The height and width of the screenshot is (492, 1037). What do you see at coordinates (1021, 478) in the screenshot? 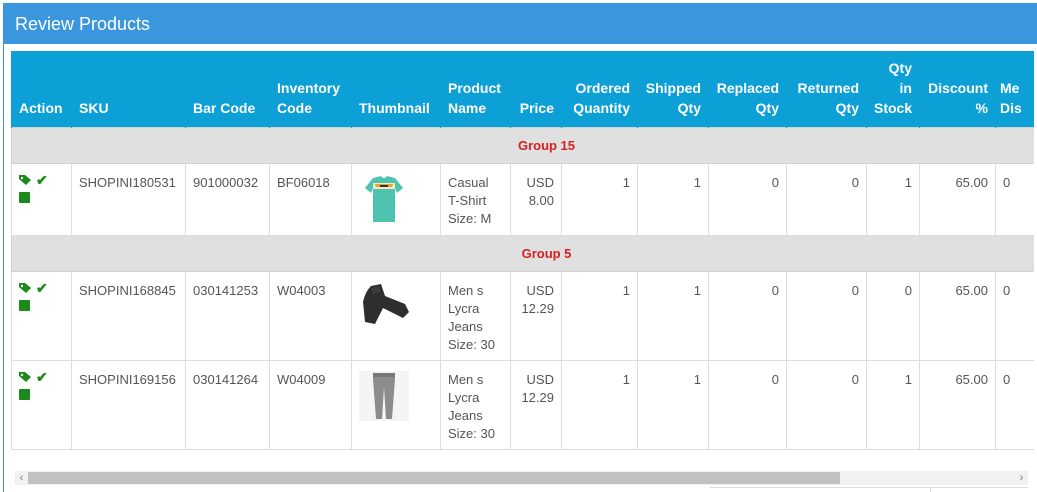
I see `scroll-right-icon: ›` at bounding box center [1021, 478].